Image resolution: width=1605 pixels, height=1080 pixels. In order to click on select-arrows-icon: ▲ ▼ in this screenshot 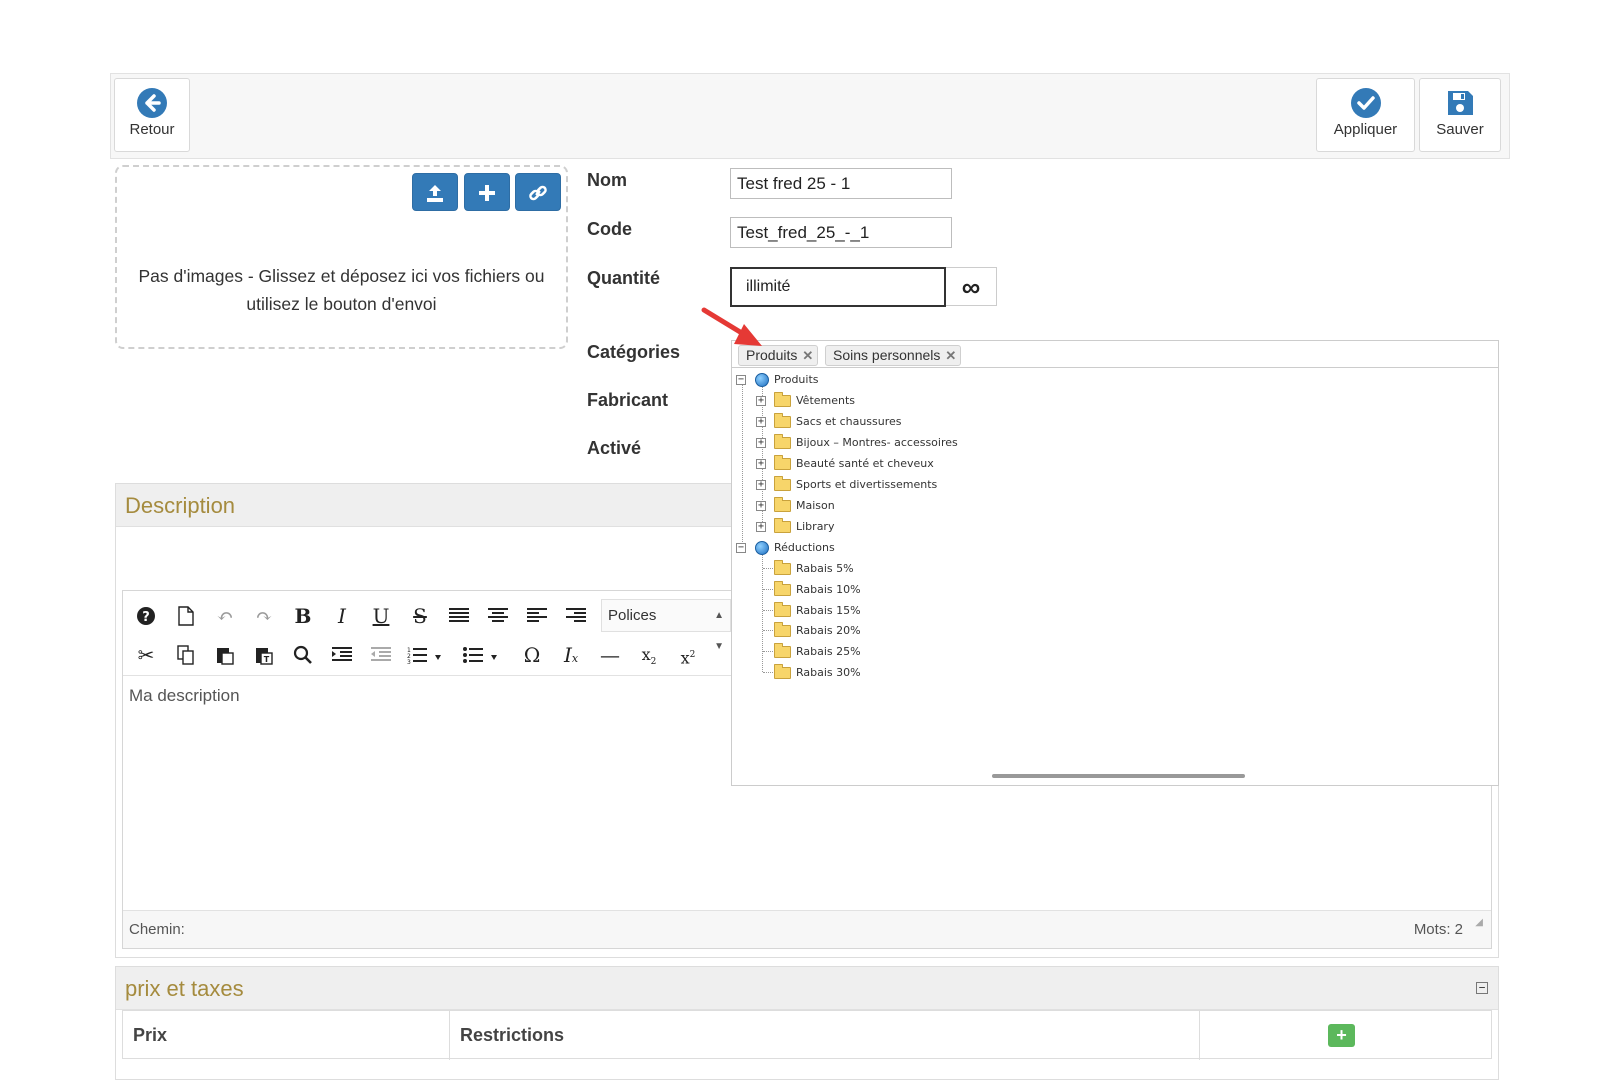, I will do `click(719, 631)`.